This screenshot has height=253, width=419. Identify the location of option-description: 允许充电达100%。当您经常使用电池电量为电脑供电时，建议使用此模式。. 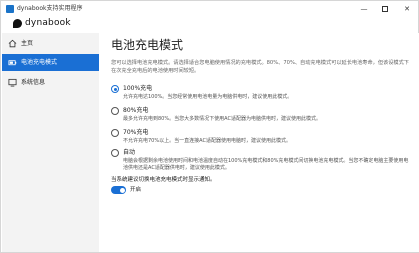
(208, 97).